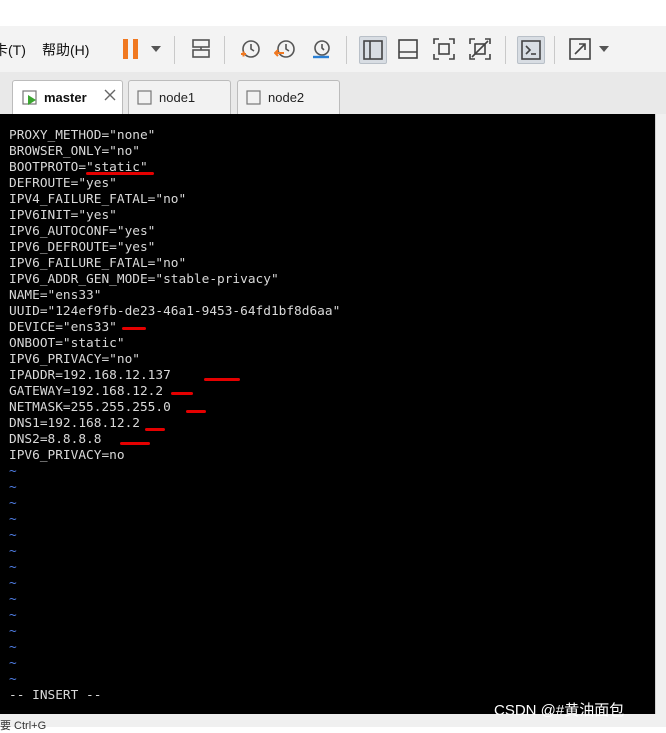 This screenshot has height=733, width=666. I want to click on stretch-icon, so click(580, 49).